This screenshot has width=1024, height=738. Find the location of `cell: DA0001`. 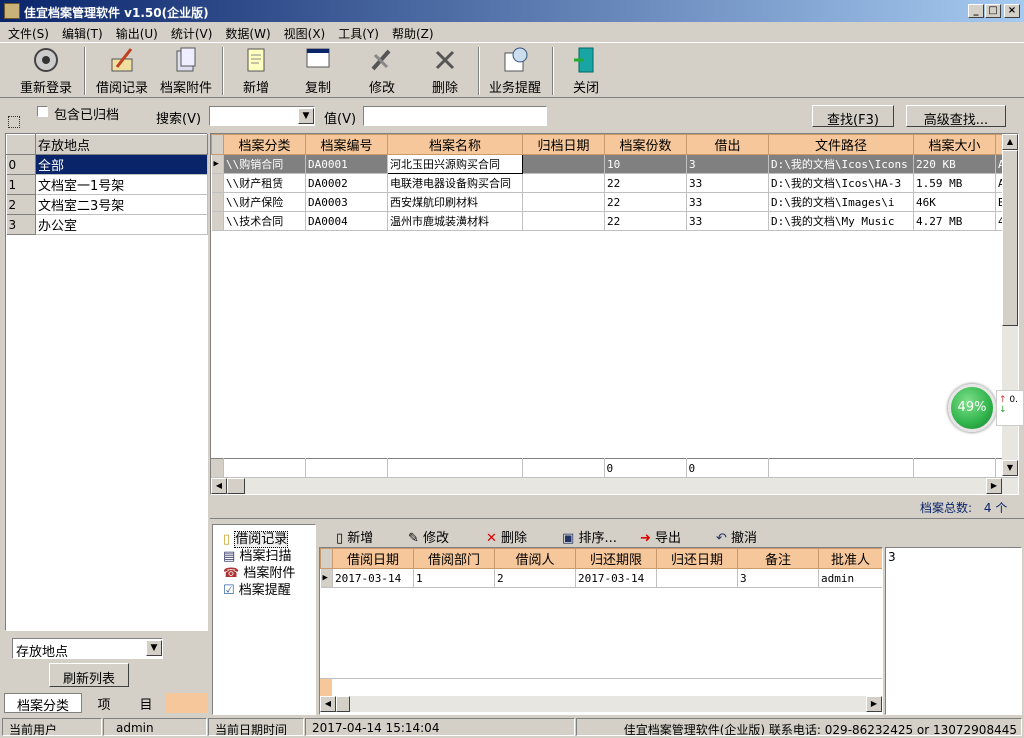

cell: DA0001 is located at coordinates (346, 164).